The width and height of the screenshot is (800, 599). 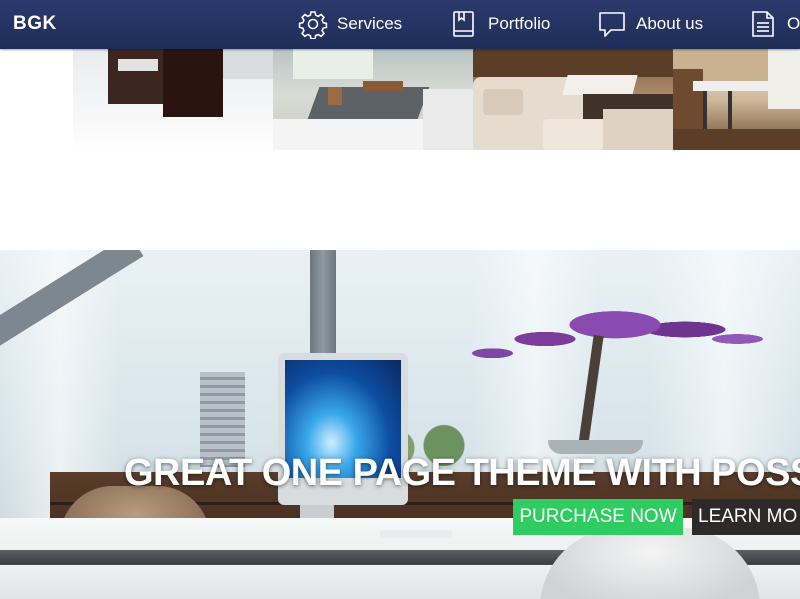 What do you see at coordinates (746, 517) in the screenshot?
I see `learn-more-button: LEARN MO` at bounding box center [746, 517].